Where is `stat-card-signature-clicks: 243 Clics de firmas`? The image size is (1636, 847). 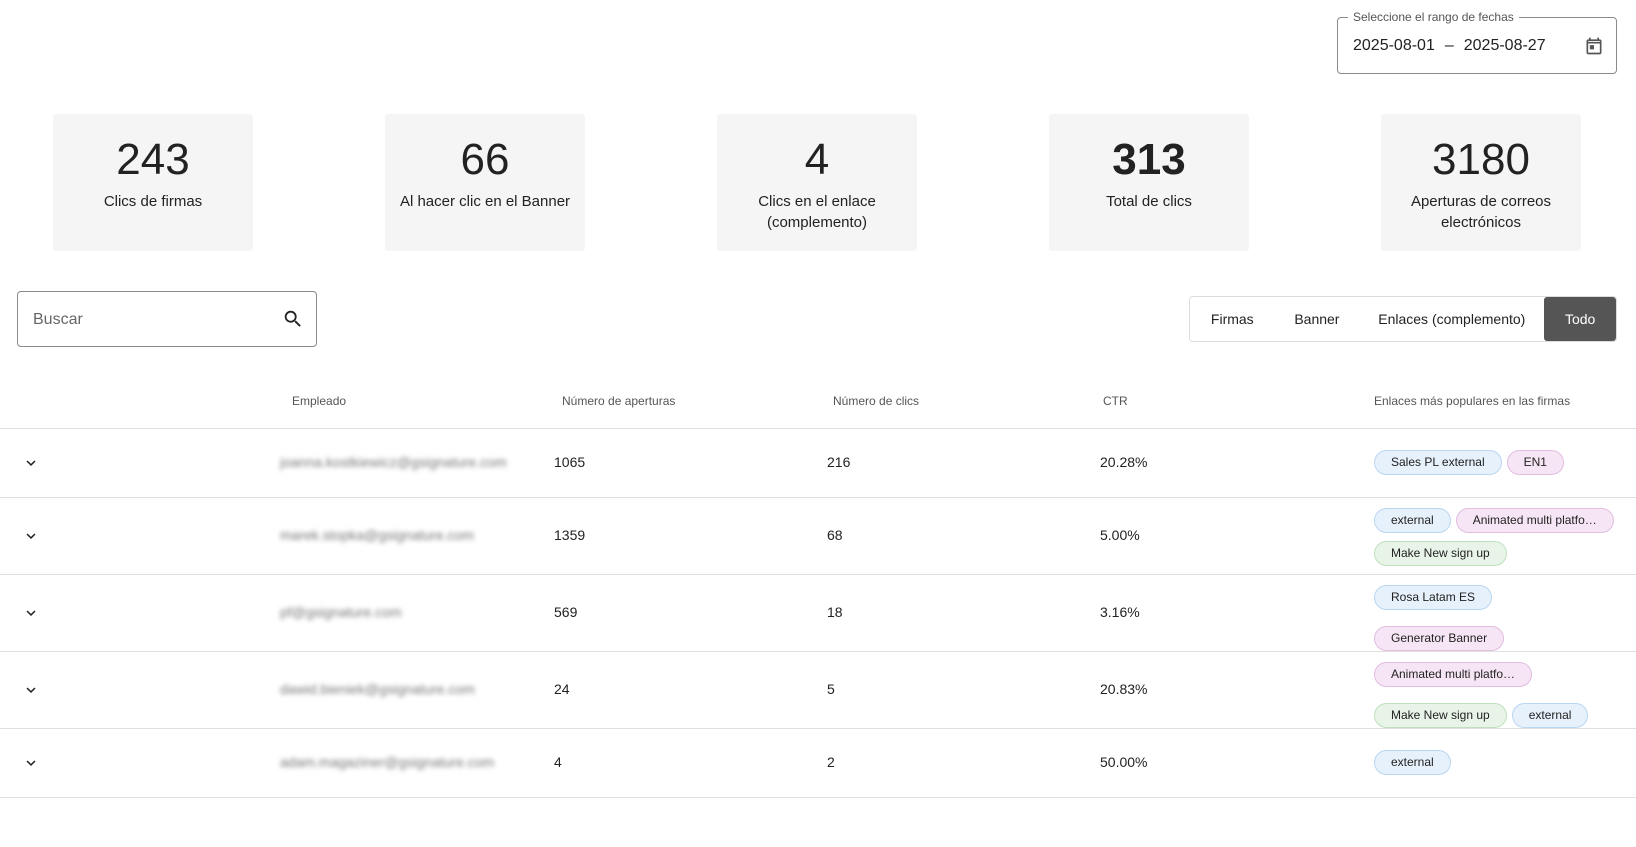
stat-card-signature-clicks: 243 Clics de firmas is located at coordinates (153, 182).